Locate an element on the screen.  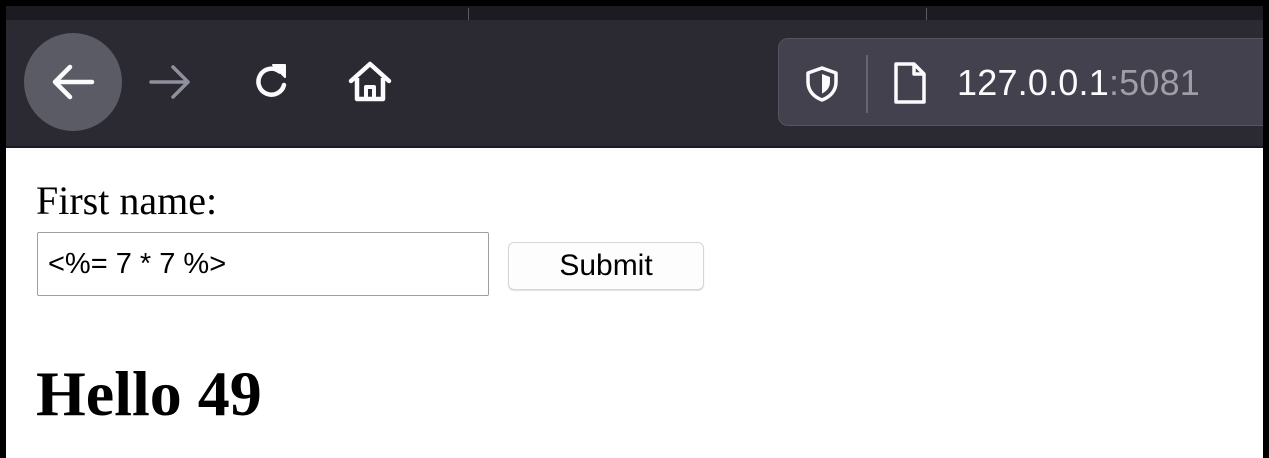
first-name-input is located at coordinates (263, 264).